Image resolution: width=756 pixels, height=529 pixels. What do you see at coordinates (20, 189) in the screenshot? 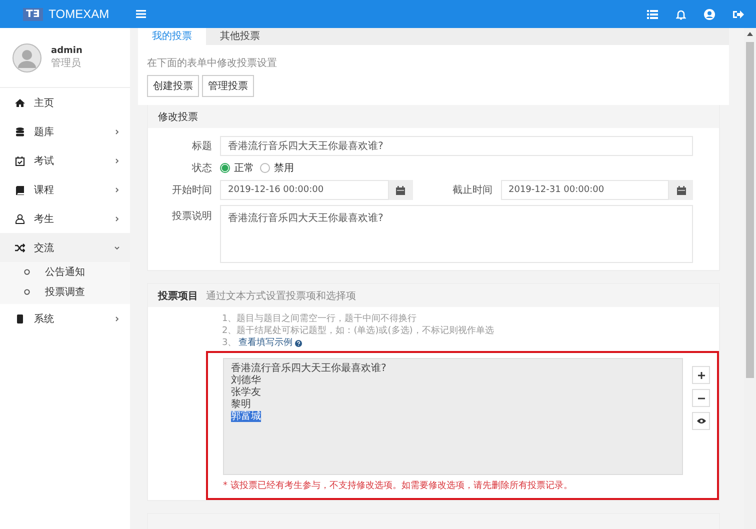
I see `book-icon` at bounding box center [20, 189].